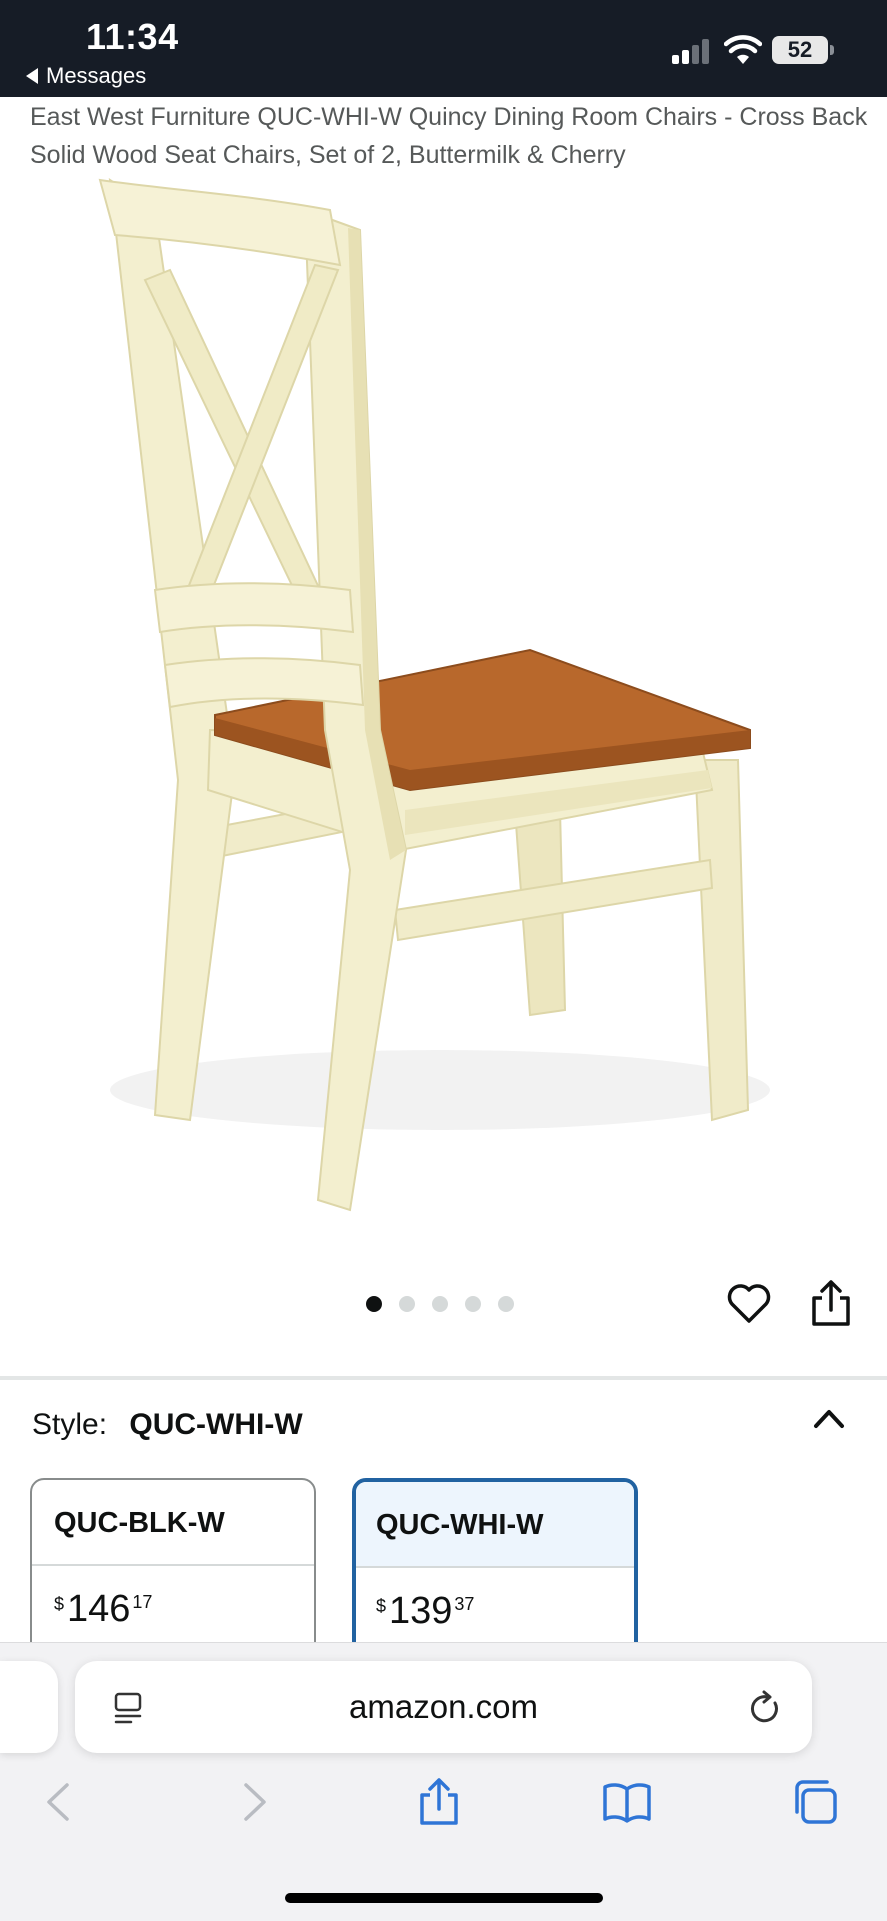 The image size is (887, 1921). Describe the element at coordinates (815, 1802) in the screenshot. I see `tabs-icon` at that location.